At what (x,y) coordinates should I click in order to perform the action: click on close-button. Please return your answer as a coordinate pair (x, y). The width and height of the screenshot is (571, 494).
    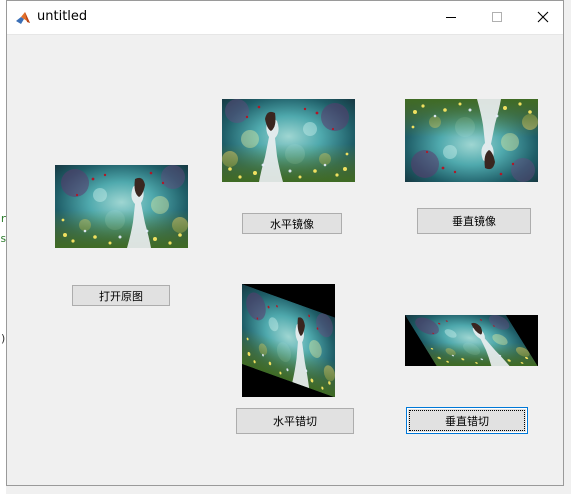
    Looking at the image, I should click on (543, 17).